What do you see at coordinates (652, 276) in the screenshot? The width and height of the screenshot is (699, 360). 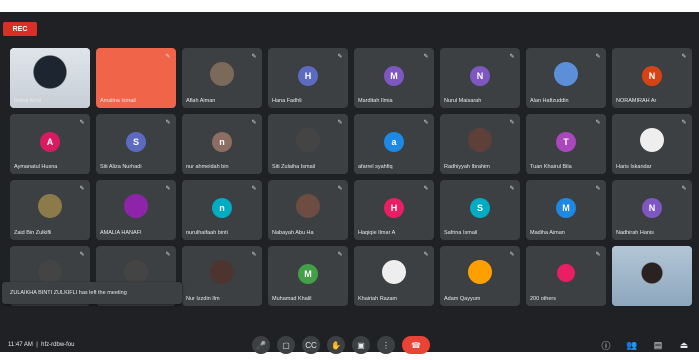 I see `participant-tile` at bounding box center [652, 276].